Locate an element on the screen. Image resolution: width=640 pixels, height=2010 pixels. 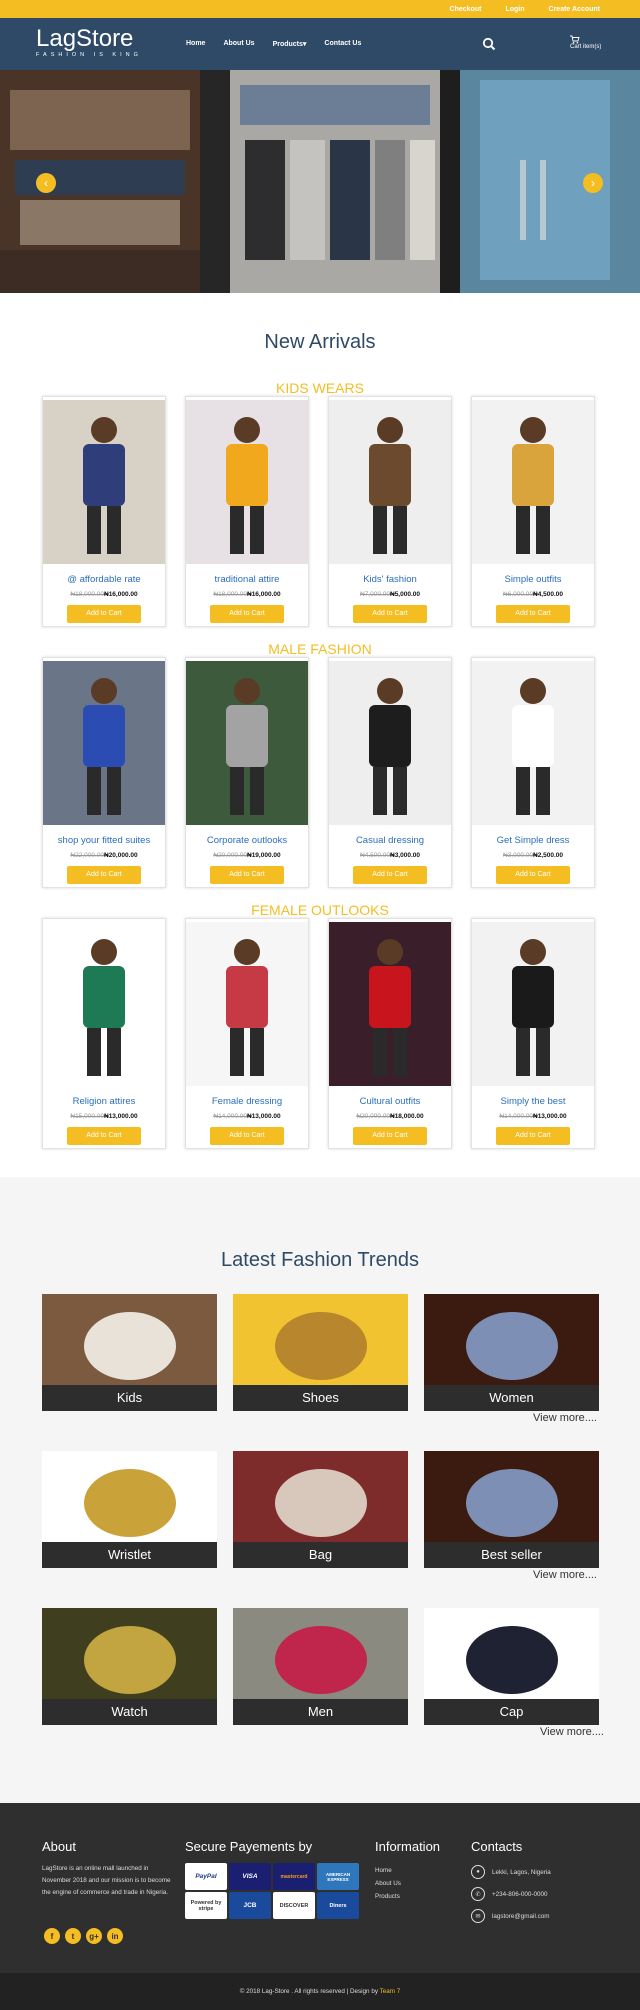
product-name: traditional attire is located at coordinates (247, 579).